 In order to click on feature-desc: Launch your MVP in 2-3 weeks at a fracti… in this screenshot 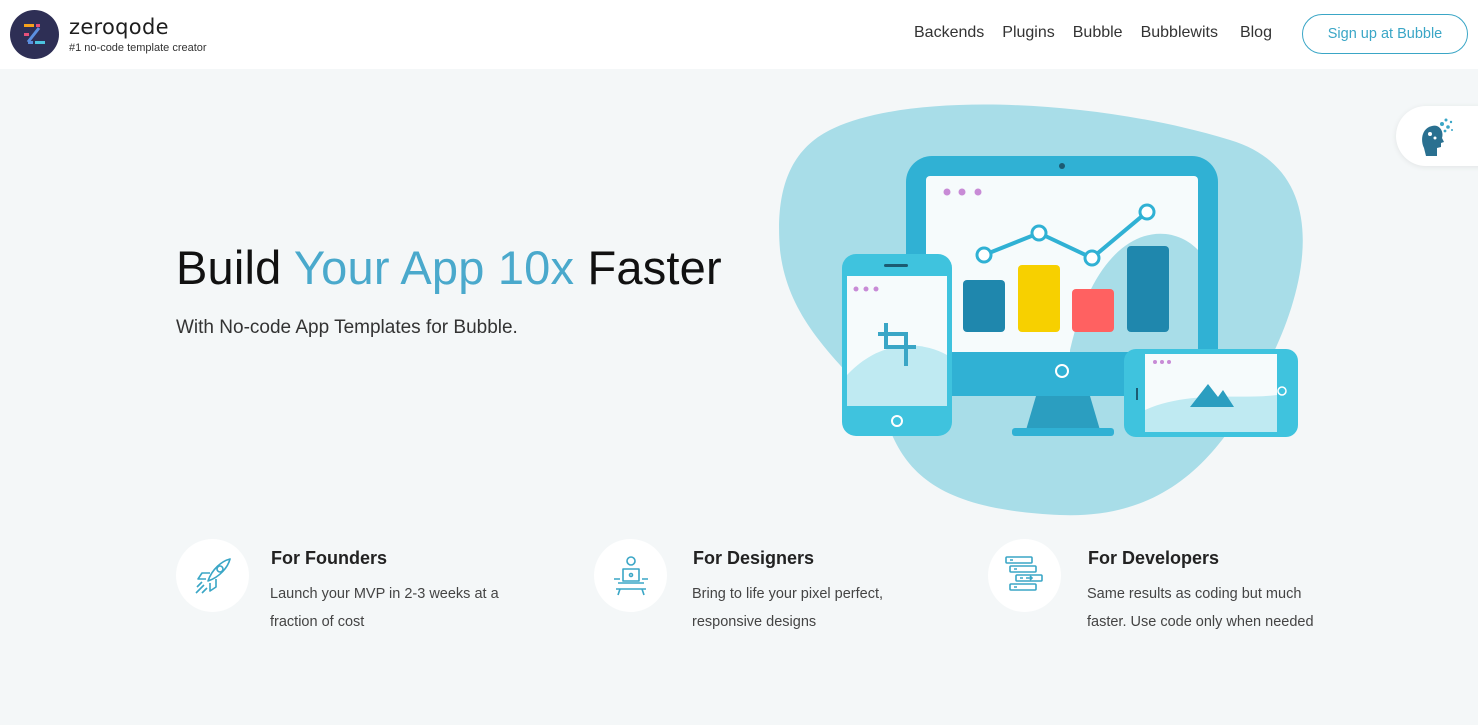, I will do `click(384, 608)`.